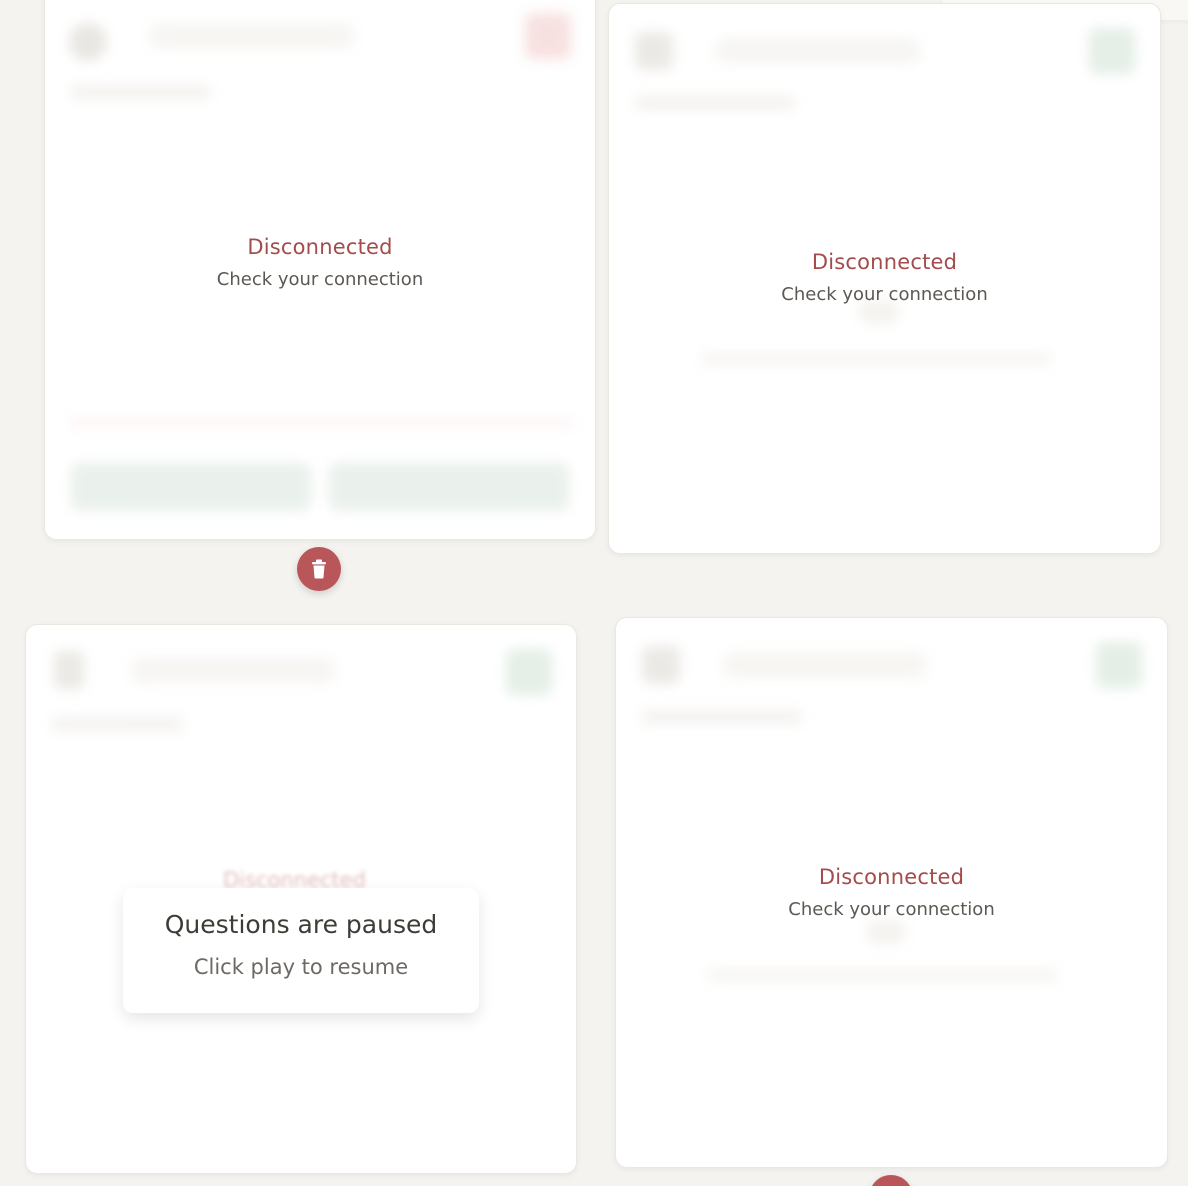 The image size is (1188, 1186). What do you see at coordinates (321, 422) in the screenshot?
I see `progress-line` at bounding box center [321, 422].